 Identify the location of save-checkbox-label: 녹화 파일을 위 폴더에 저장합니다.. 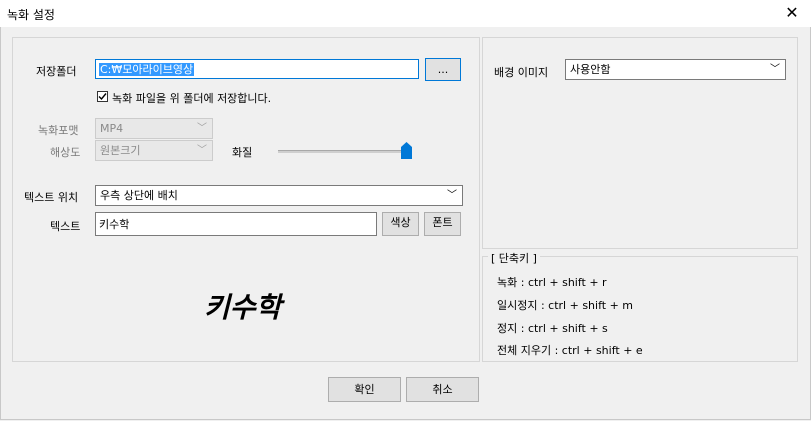
(192, 98).